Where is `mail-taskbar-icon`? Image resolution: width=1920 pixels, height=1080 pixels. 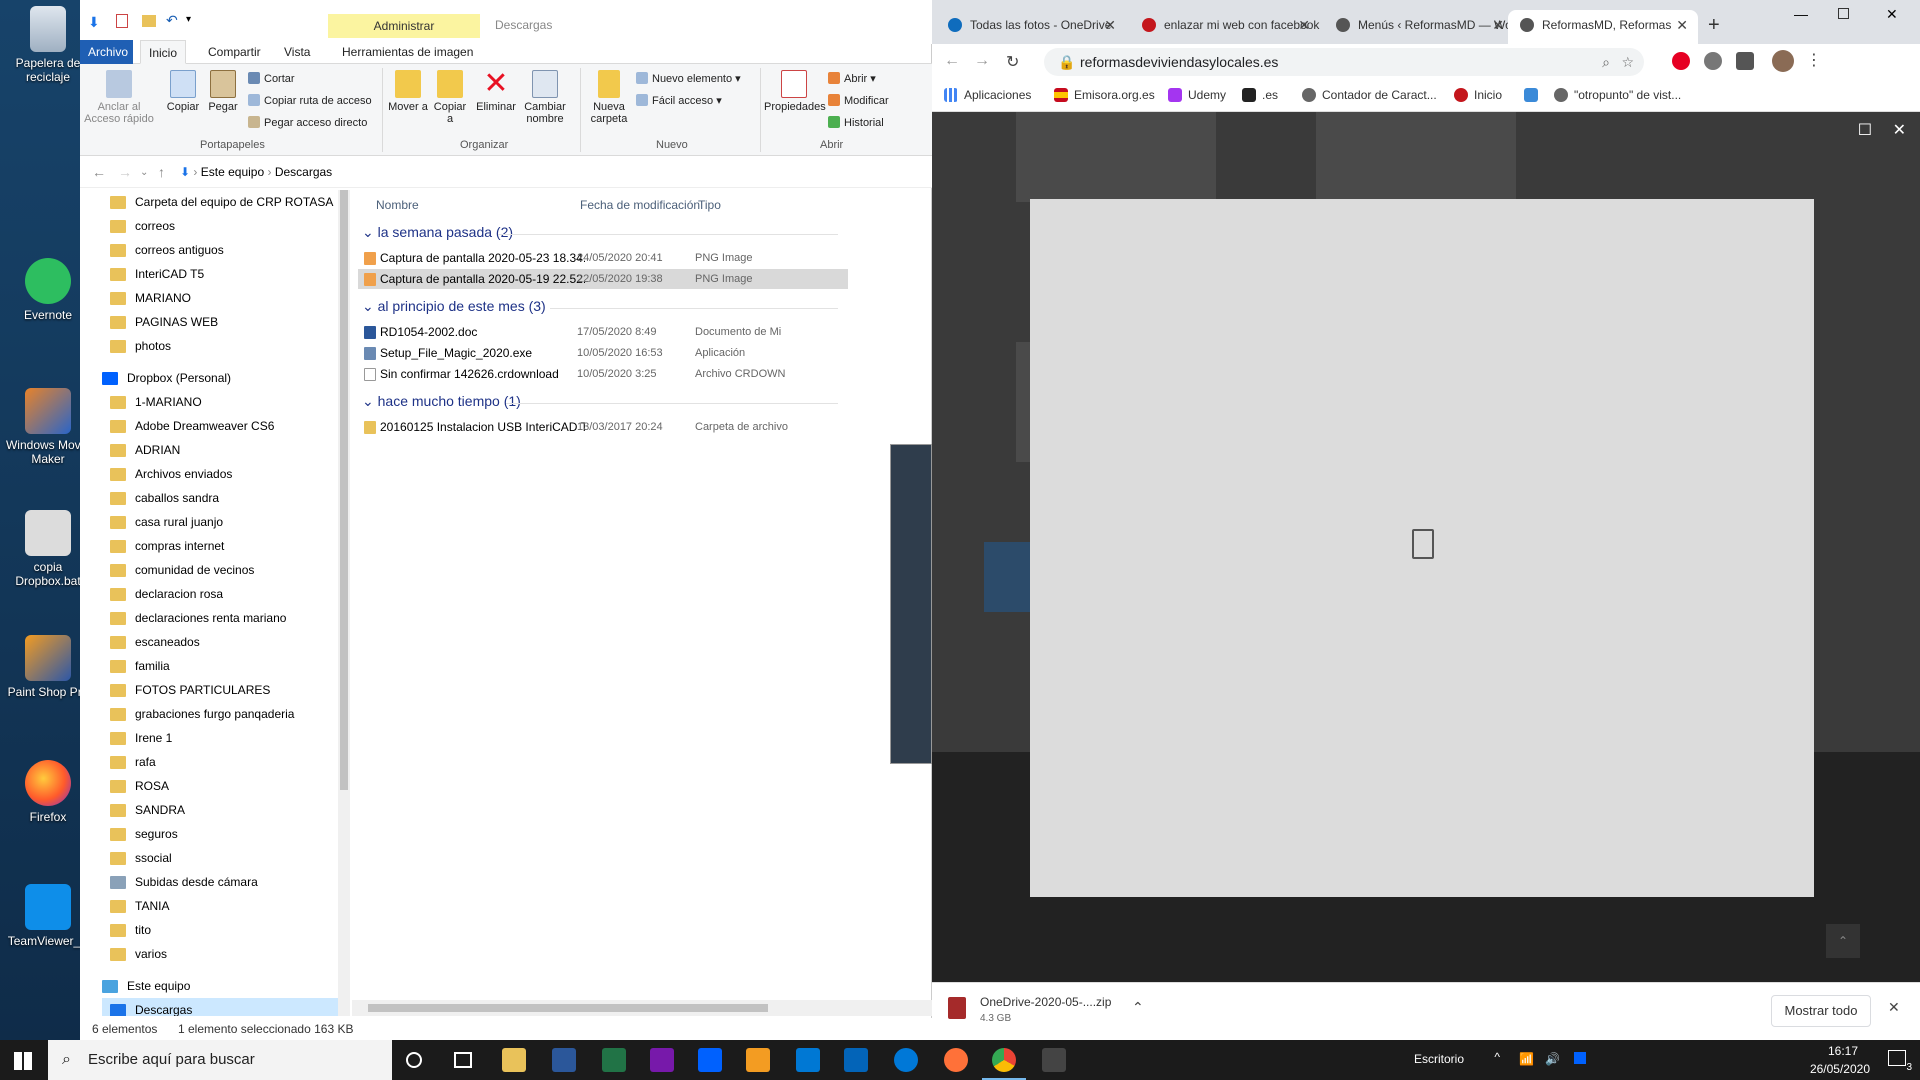 mail-taskbar-icon is located at coordinates (808, 1060).